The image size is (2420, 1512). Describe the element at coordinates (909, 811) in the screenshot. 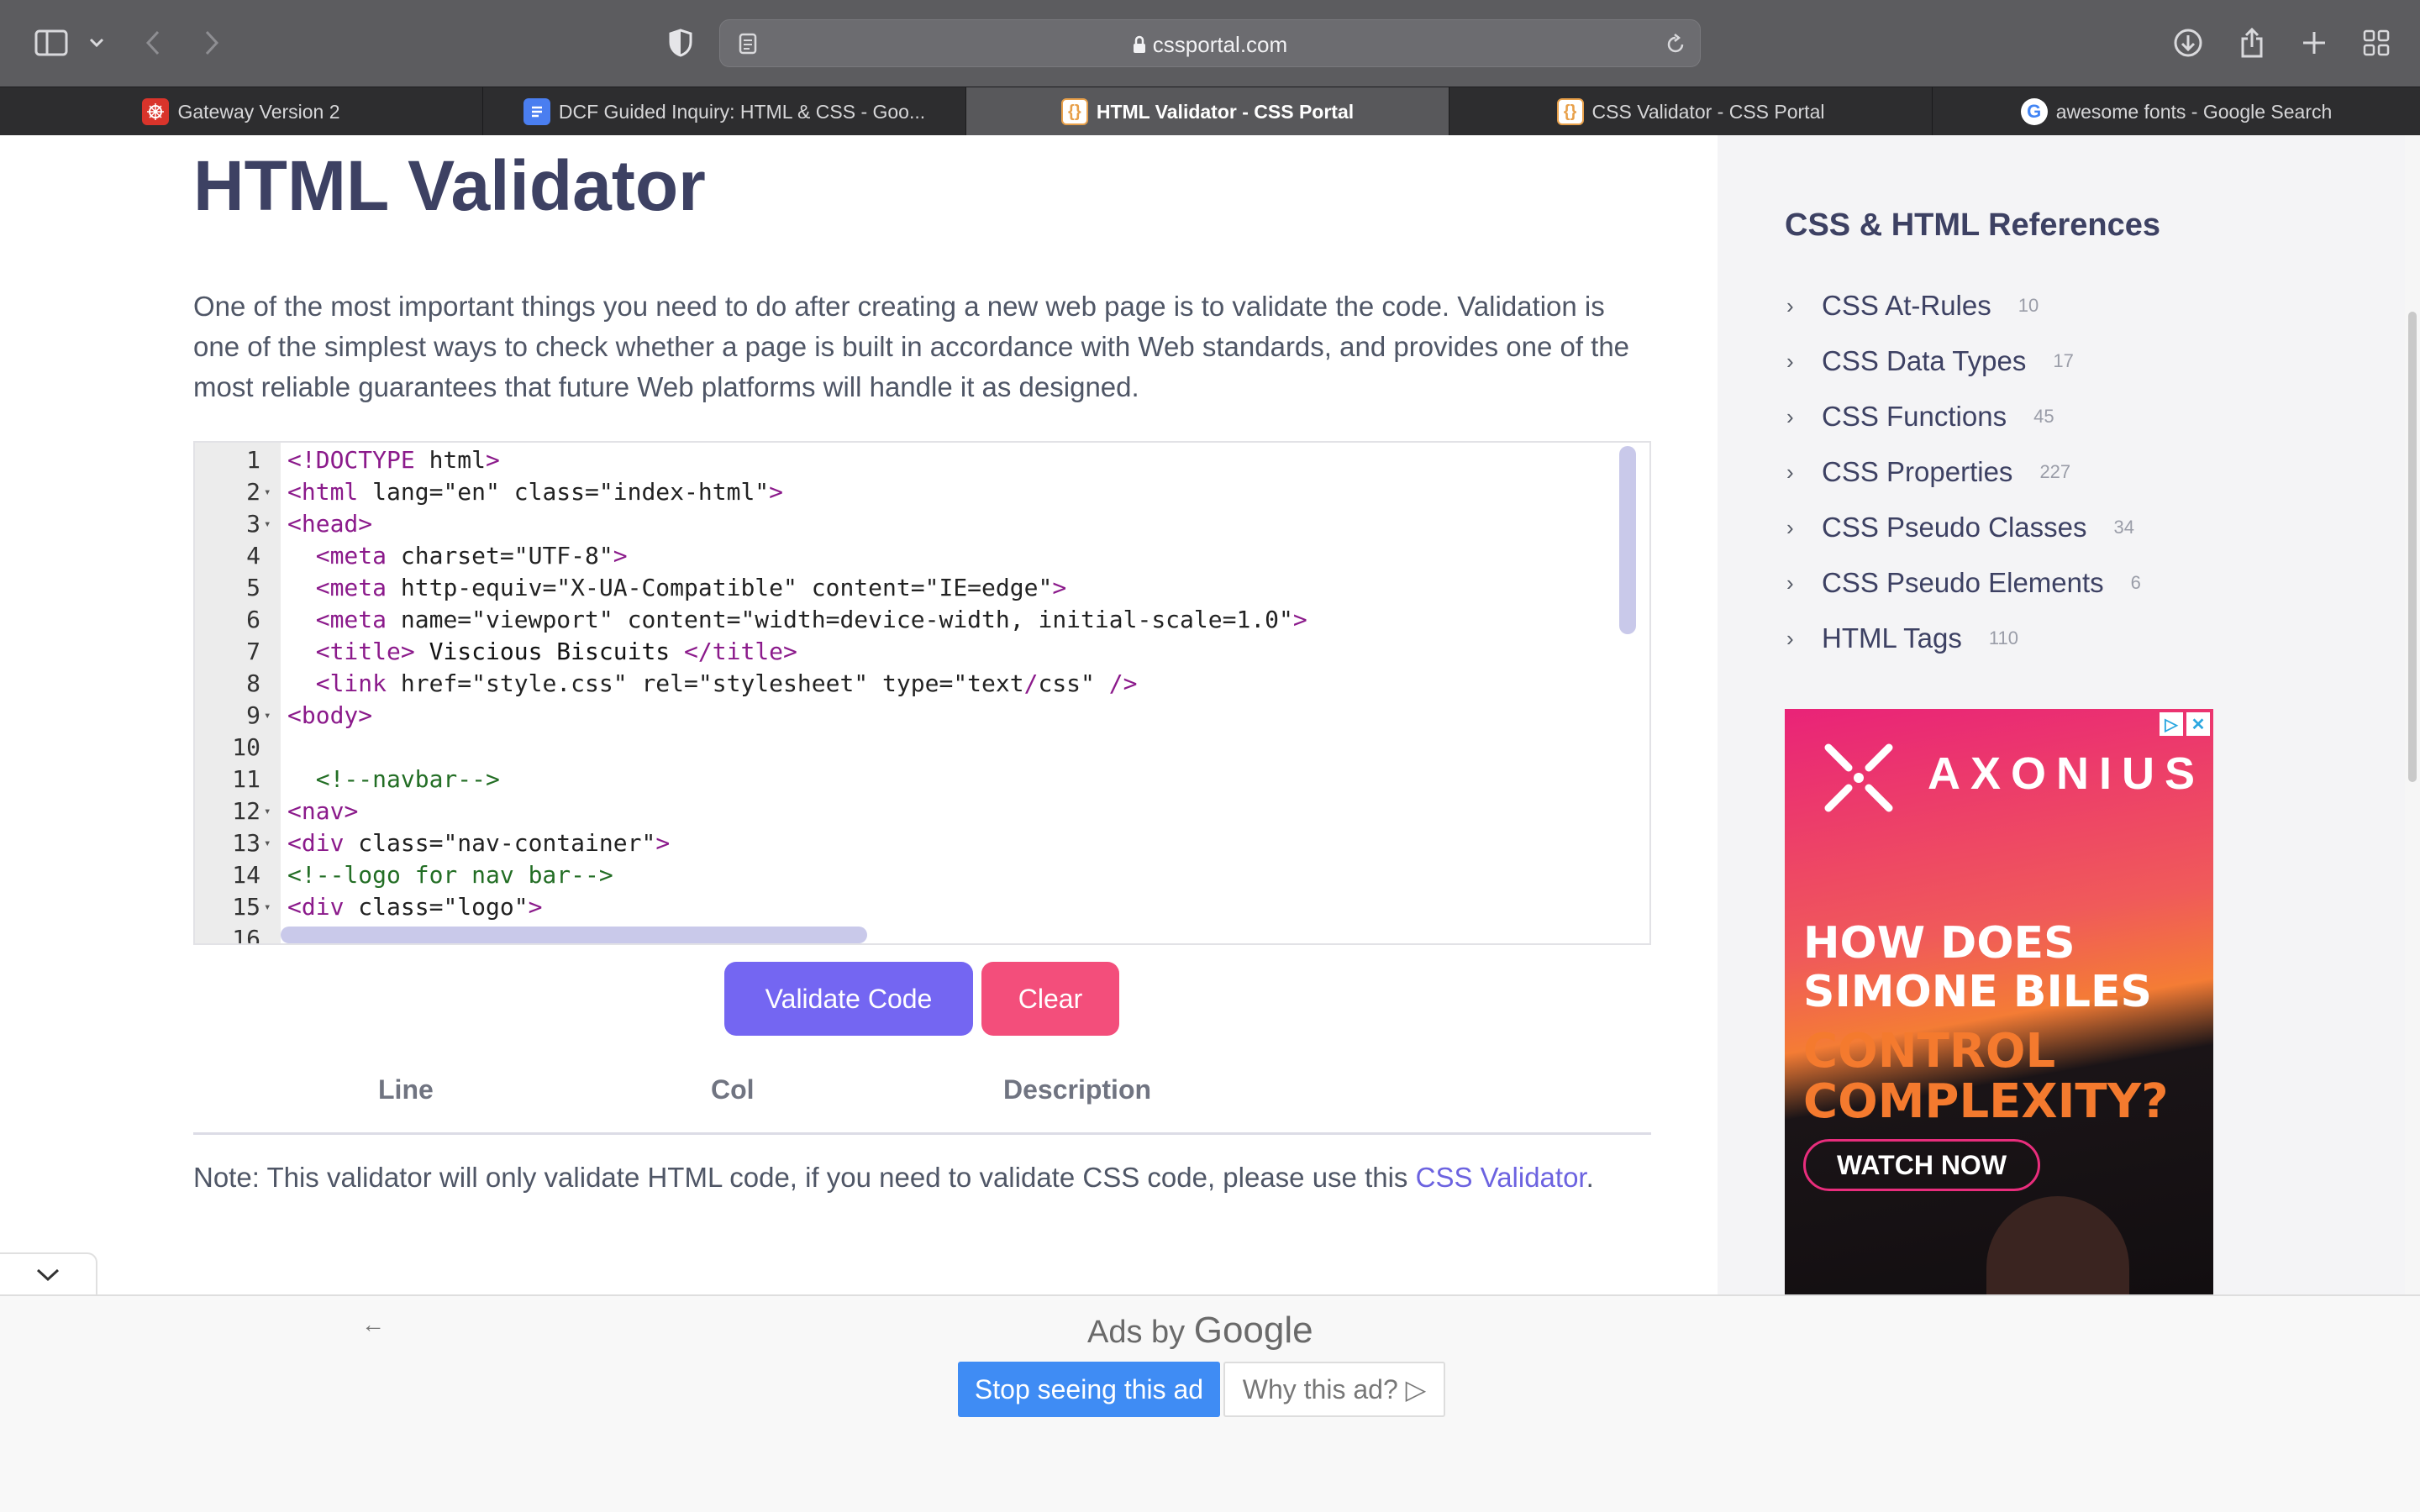

I see `code-line: 12 ▾ <nav>` at that location.